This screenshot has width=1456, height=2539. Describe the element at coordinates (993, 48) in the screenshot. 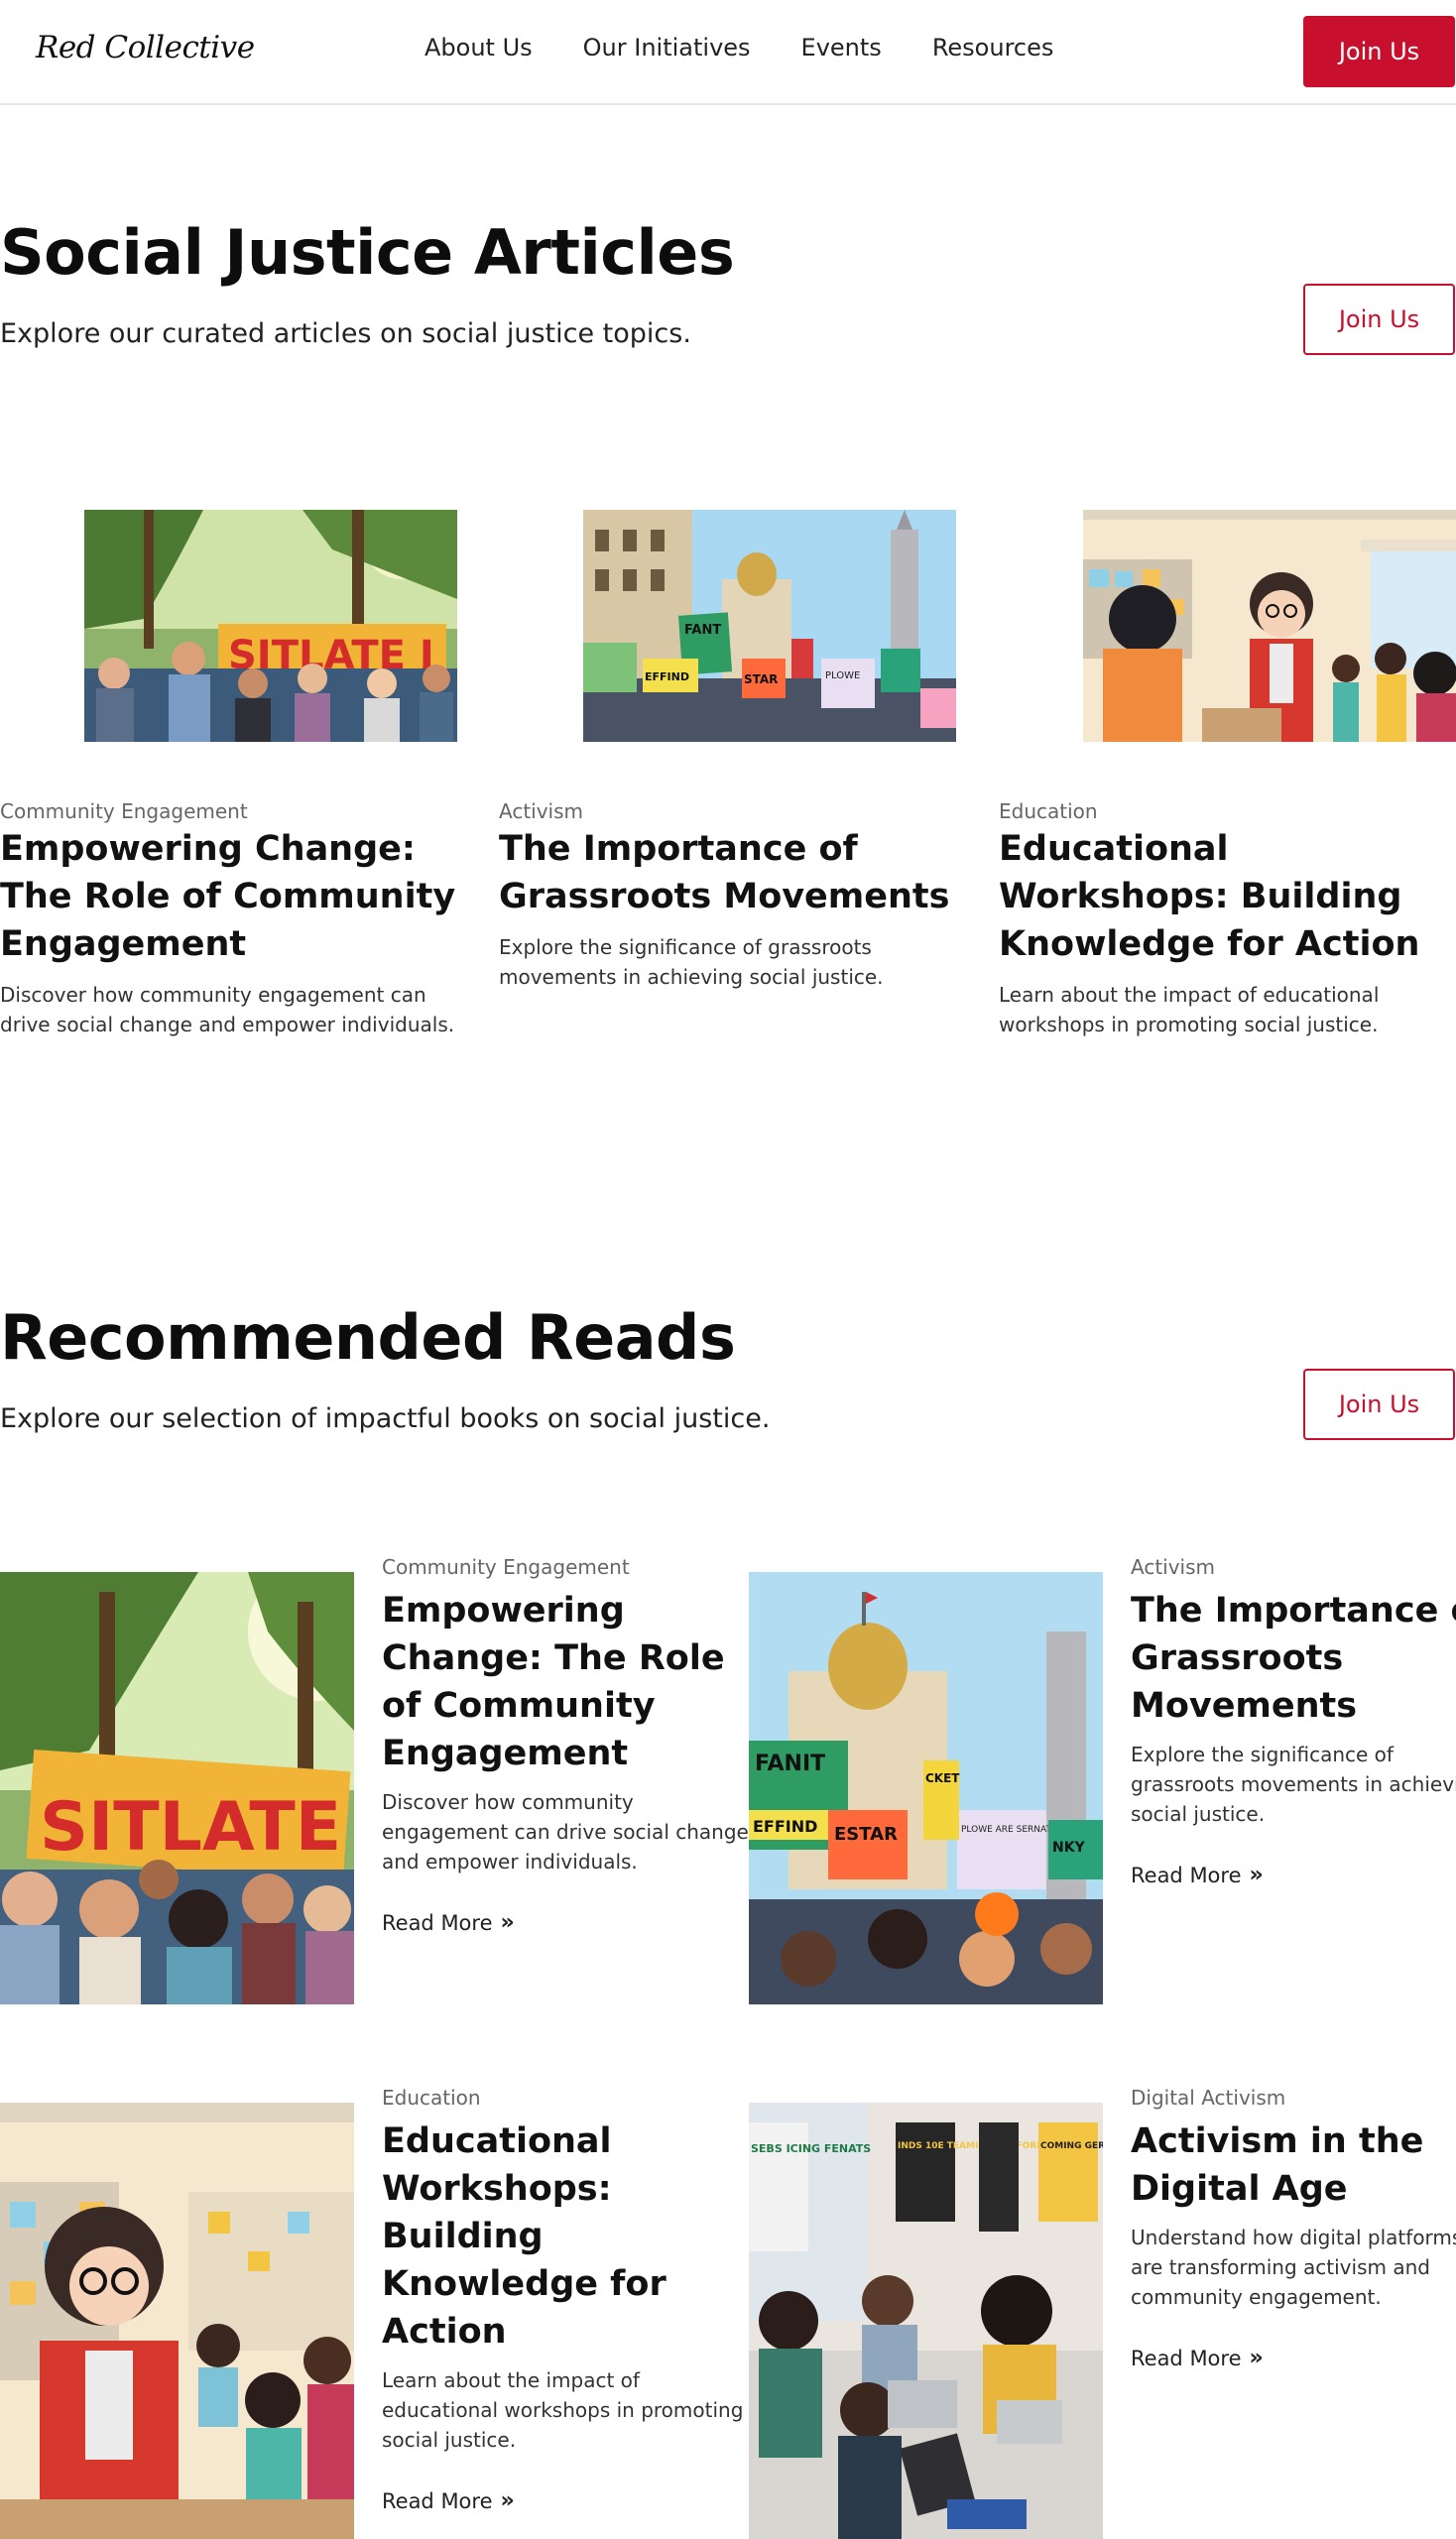

I see `nav-link-resources: Resources` at that location.